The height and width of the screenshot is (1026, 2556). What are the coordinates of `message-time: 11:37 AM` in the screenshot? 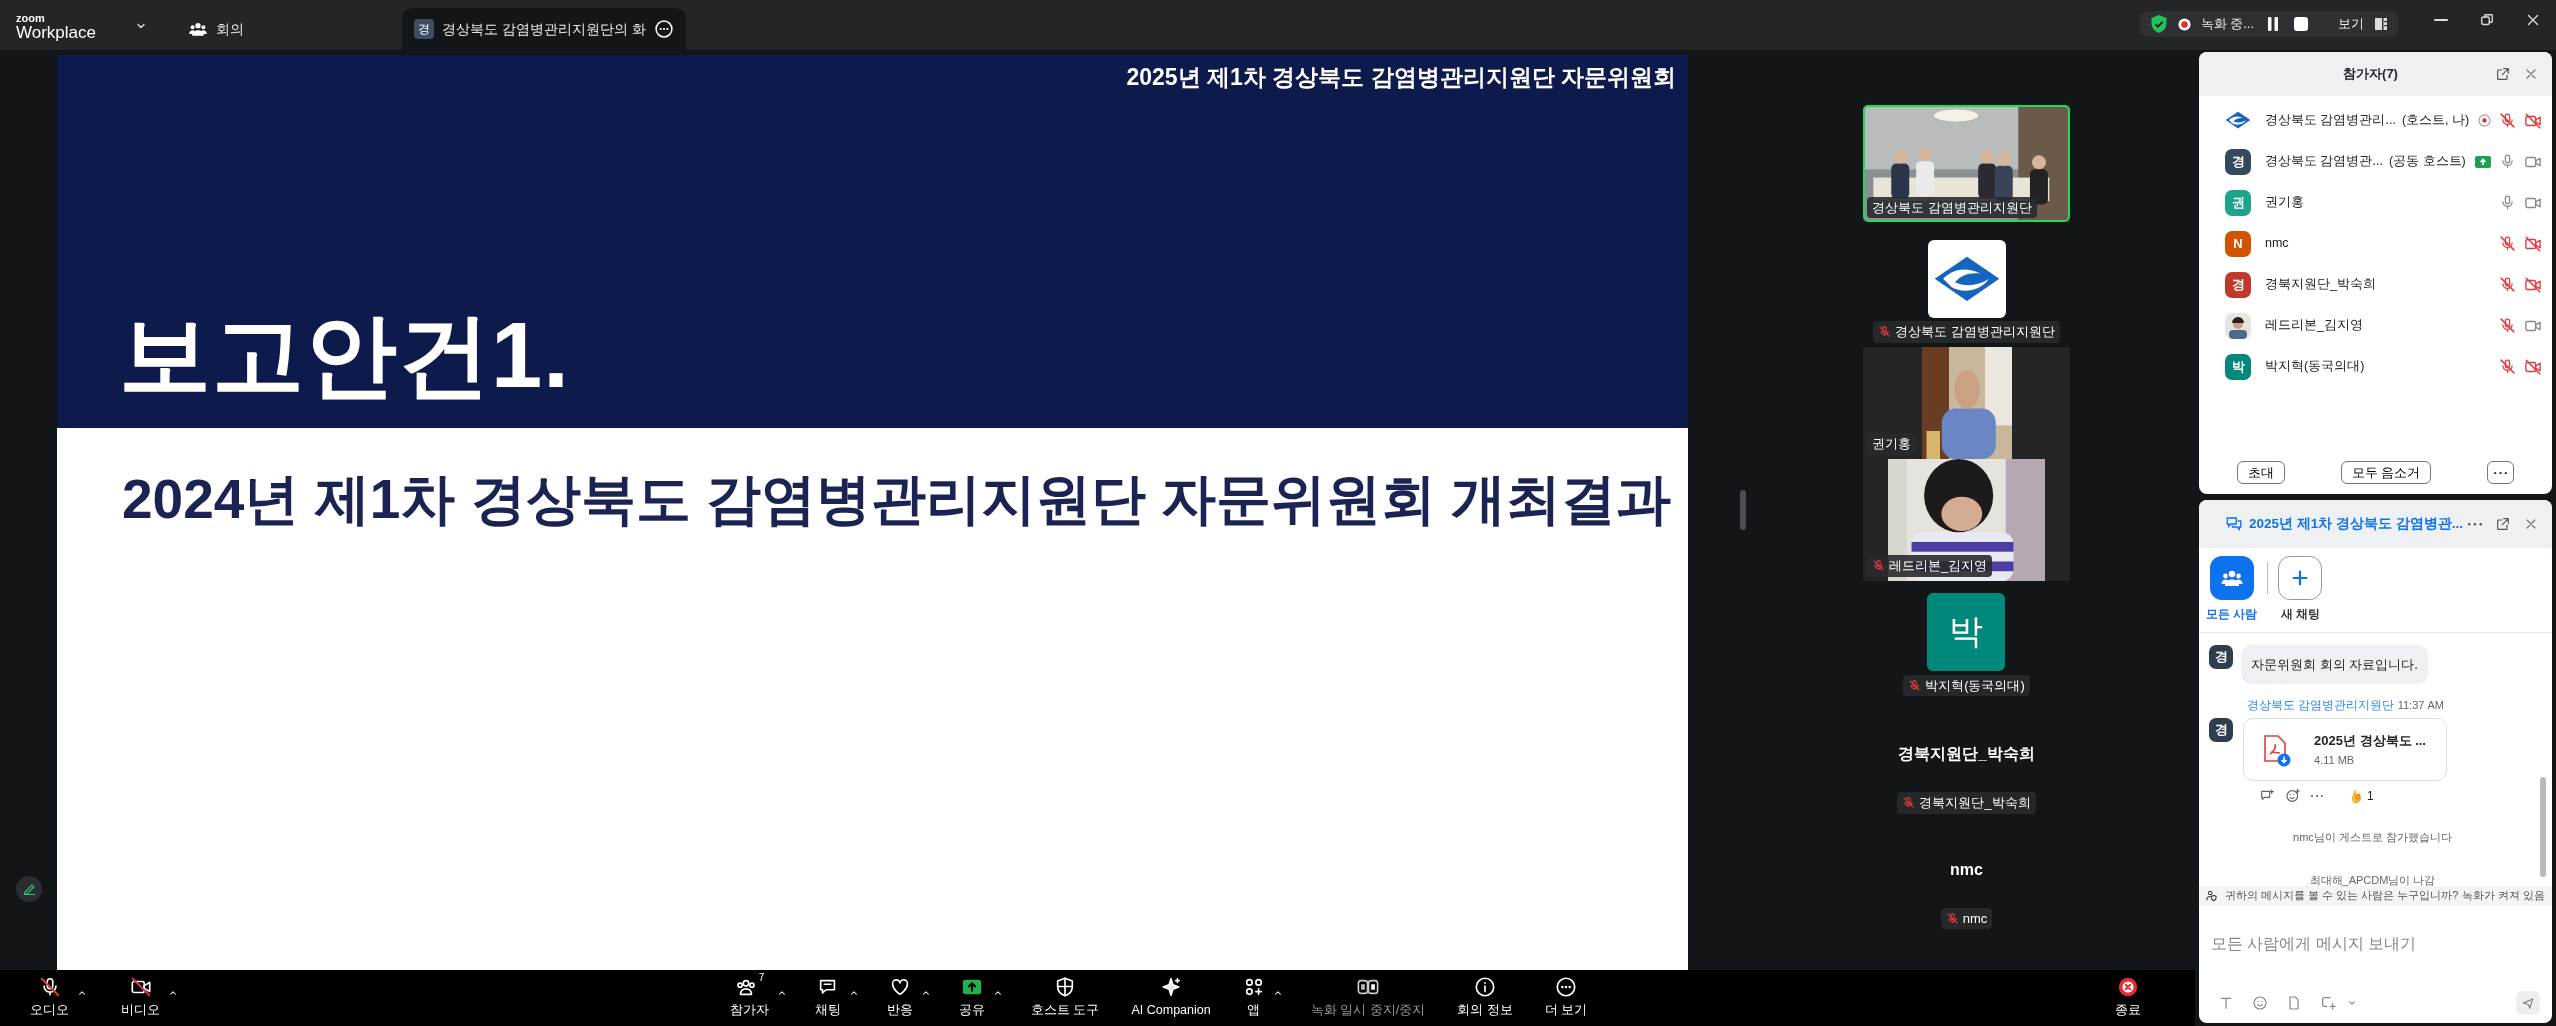 It's located at (2420, 705).